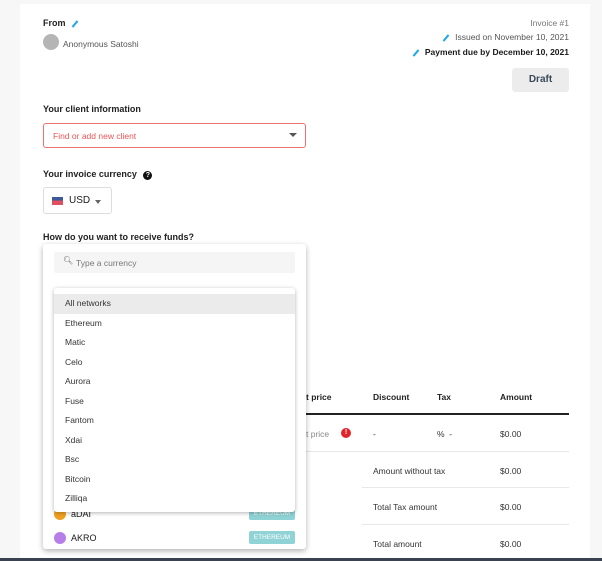  I want to click on from-label: From, so click(61, 23).